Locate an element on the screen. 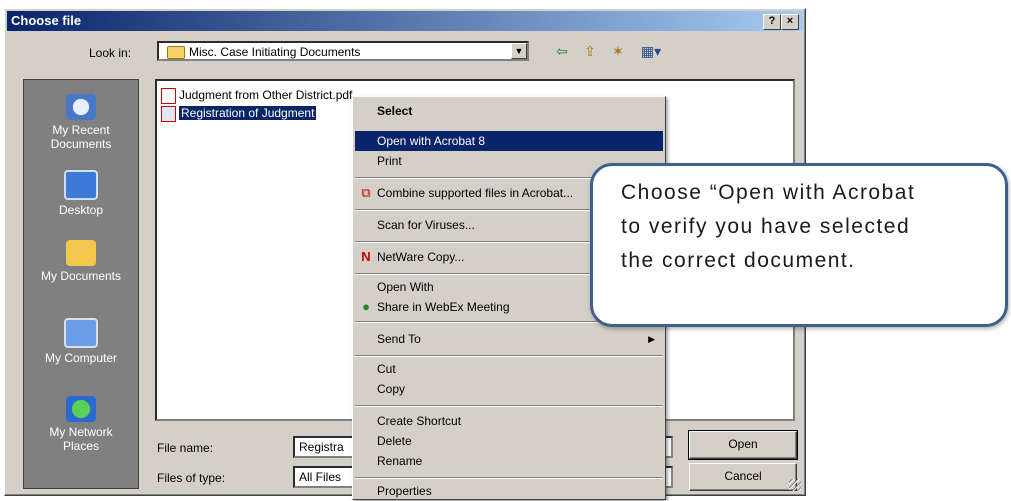  place-desktop: Desktop is located at coordinates (81, 193).